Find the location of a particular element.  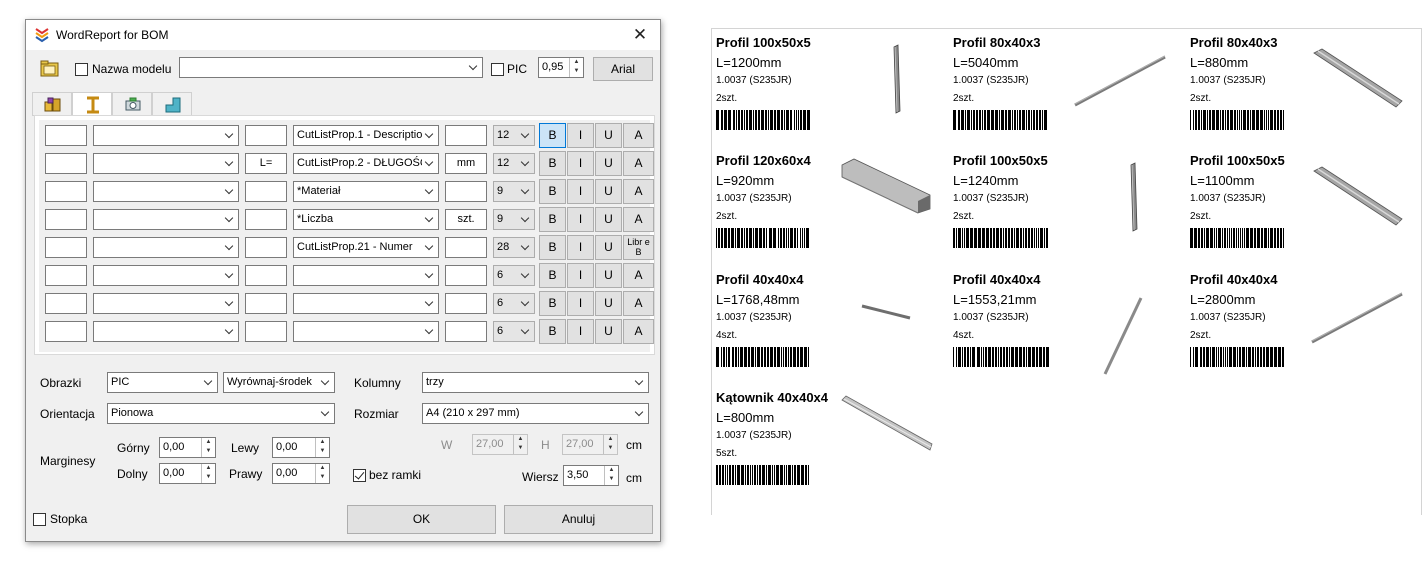

stopka-checkbox is located at coordinates (39, 519).